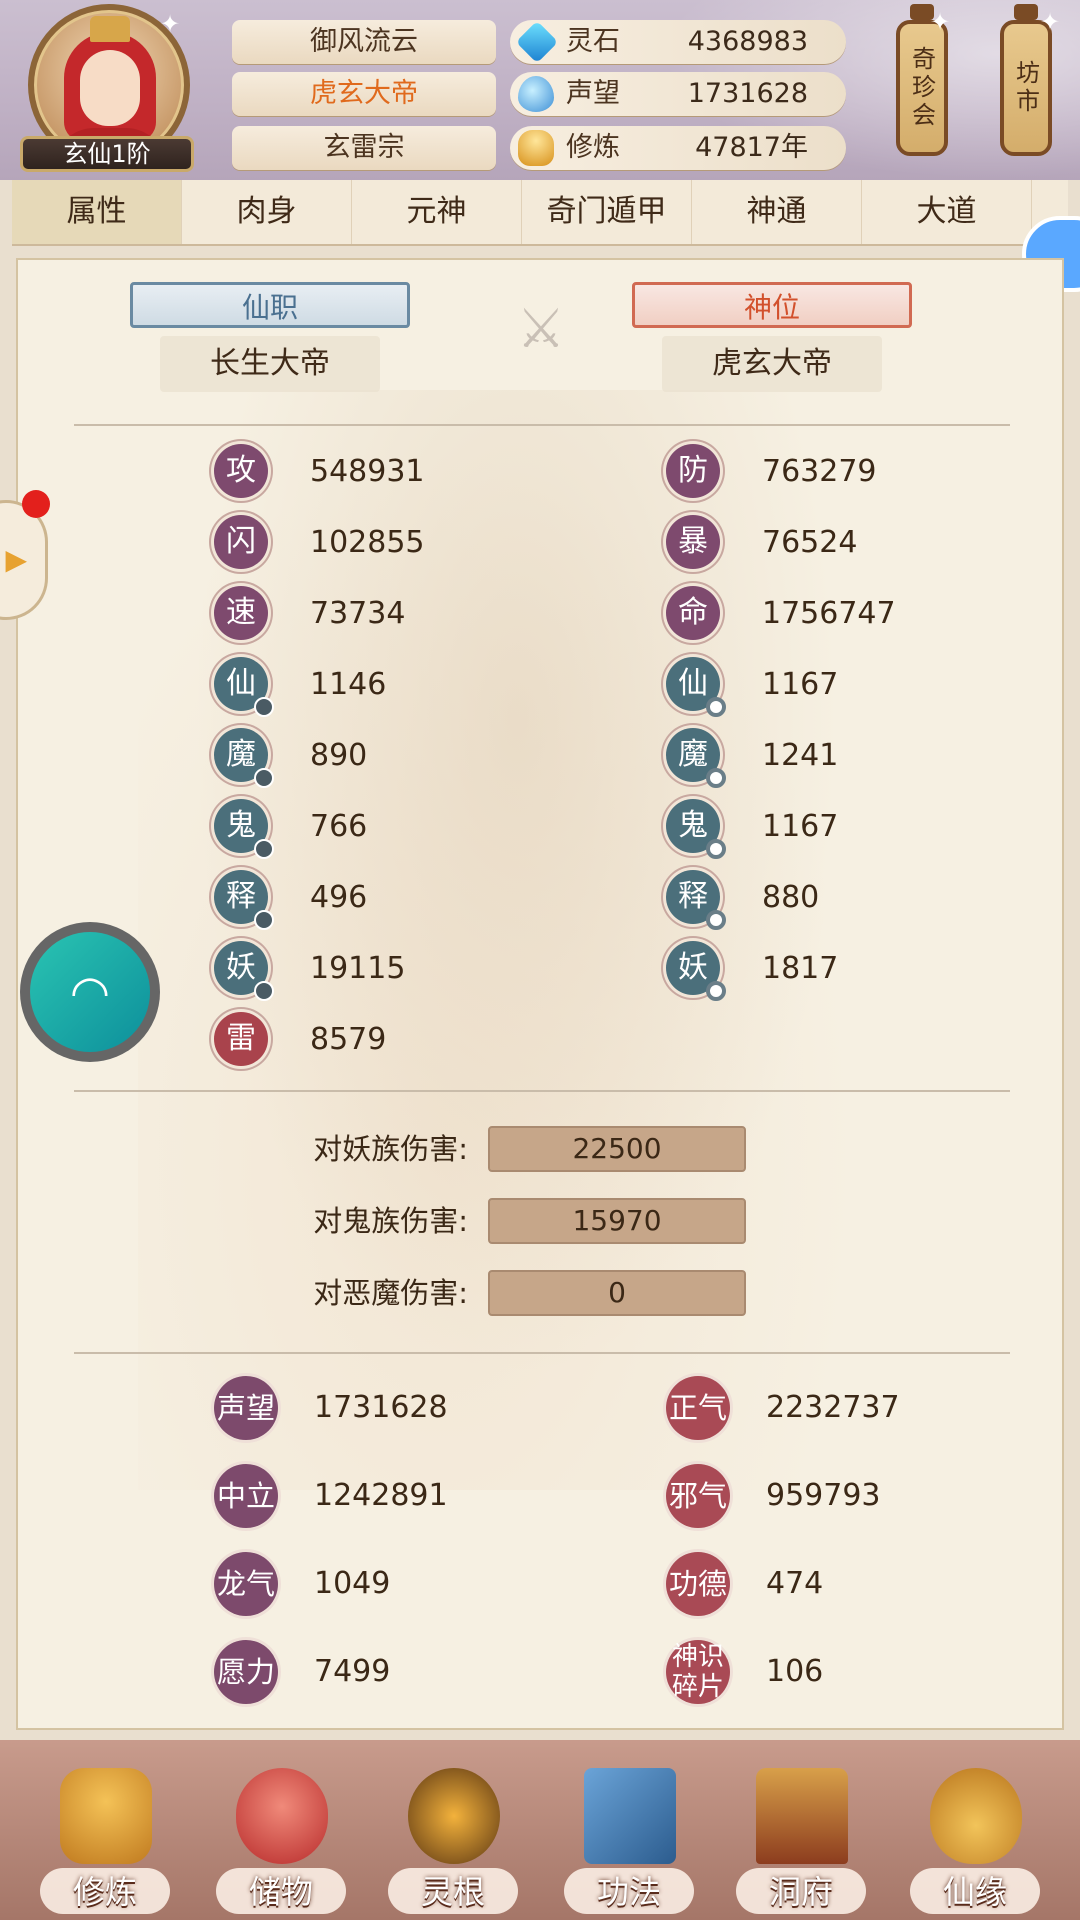 The width and height of the screenshot is (1080, 1920). What do you see at coordinates (270, 305) in the screenshot?
I see `official-title-label: 仙职` at bounding box center [270, 305].